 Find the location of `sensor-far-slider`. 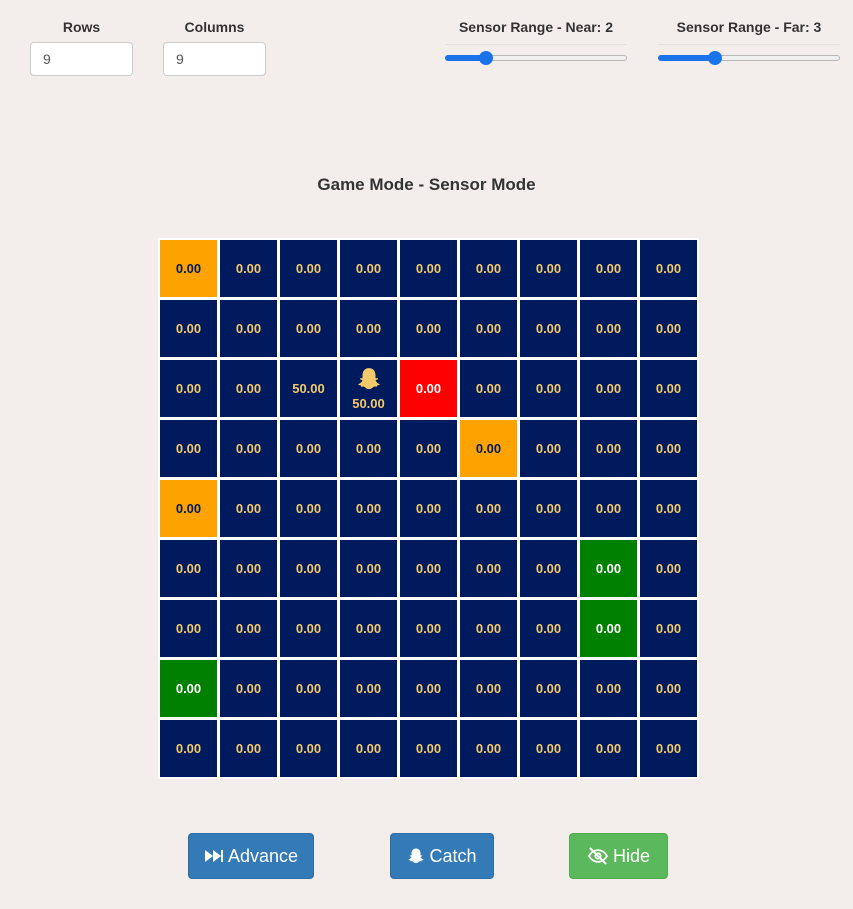

sensor-far-slider is located at coordinates (749, 59).